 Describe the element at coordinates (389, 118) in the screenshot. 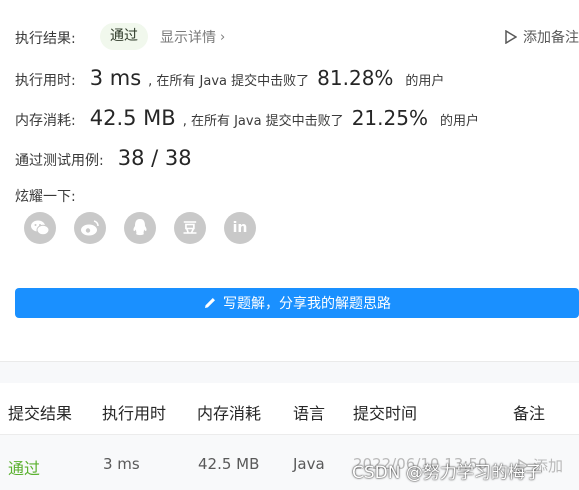

I see `memory-percent: 21.25%` at that location.